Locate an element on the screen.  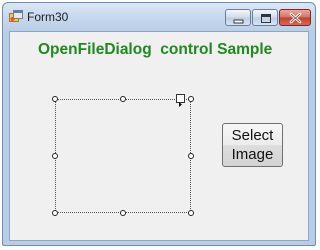
resize-handle-top-left is located at coordinates (55, 99).